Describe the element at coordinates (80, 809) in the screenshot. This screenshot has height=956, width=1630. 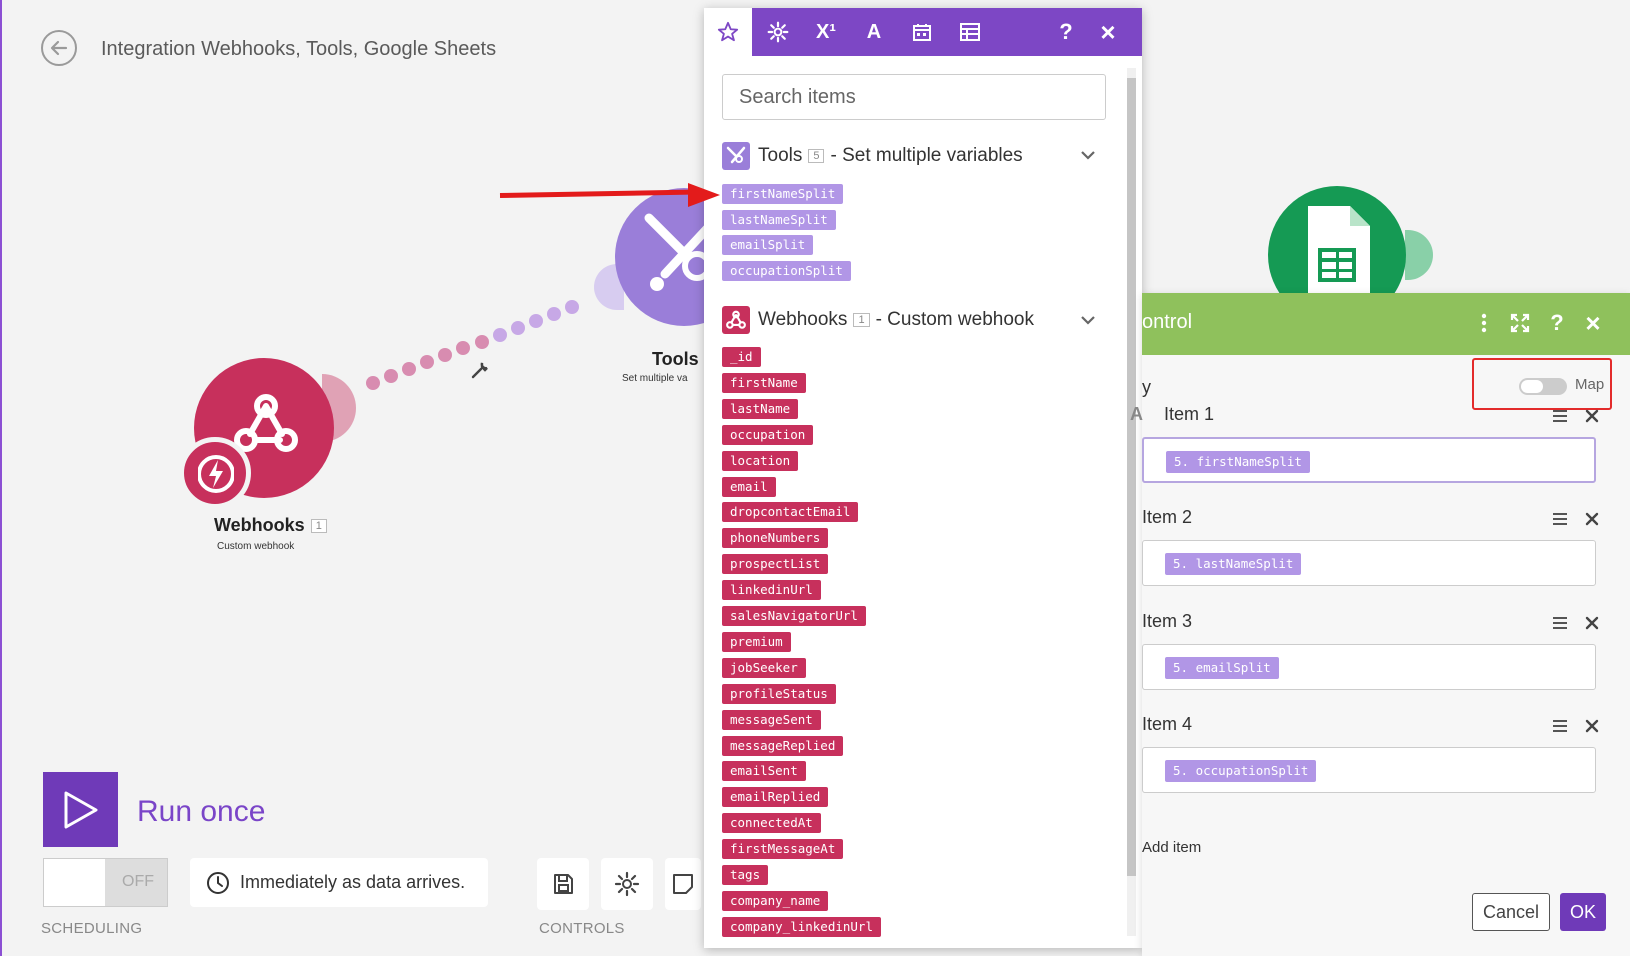
I see `run-once-button` at that location.